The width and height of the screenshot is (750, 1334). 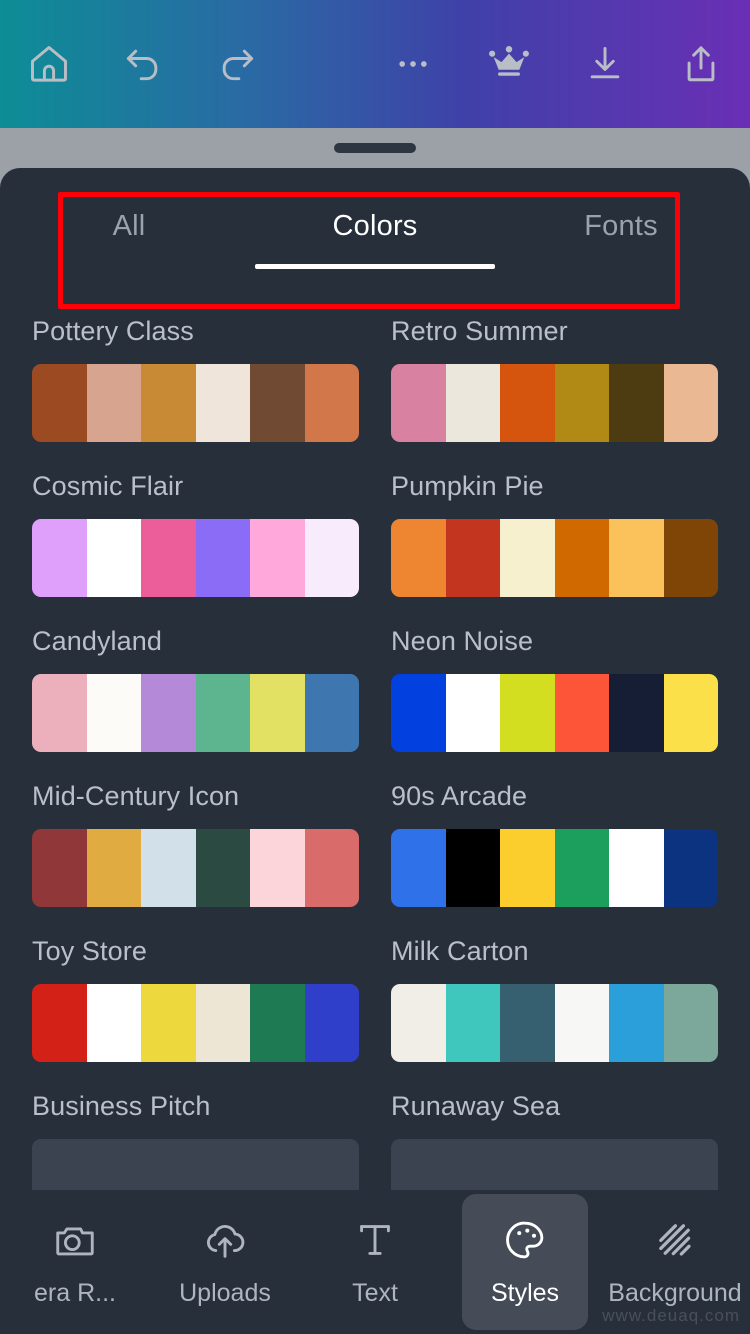 I want to click on camera-icon, so click(x=75, y=1240).